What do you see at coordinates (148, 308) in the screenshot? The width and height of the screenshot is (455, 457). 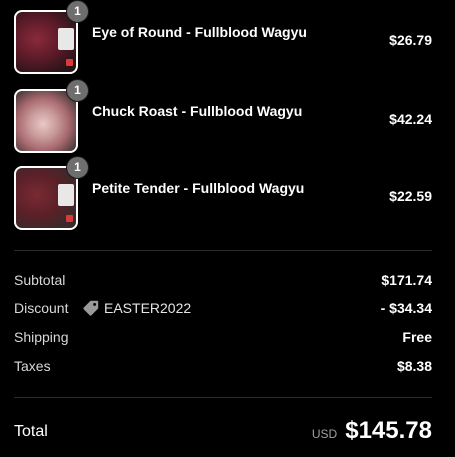 I see `discount-code: EASTER2022` at bounding box center [148, 308].